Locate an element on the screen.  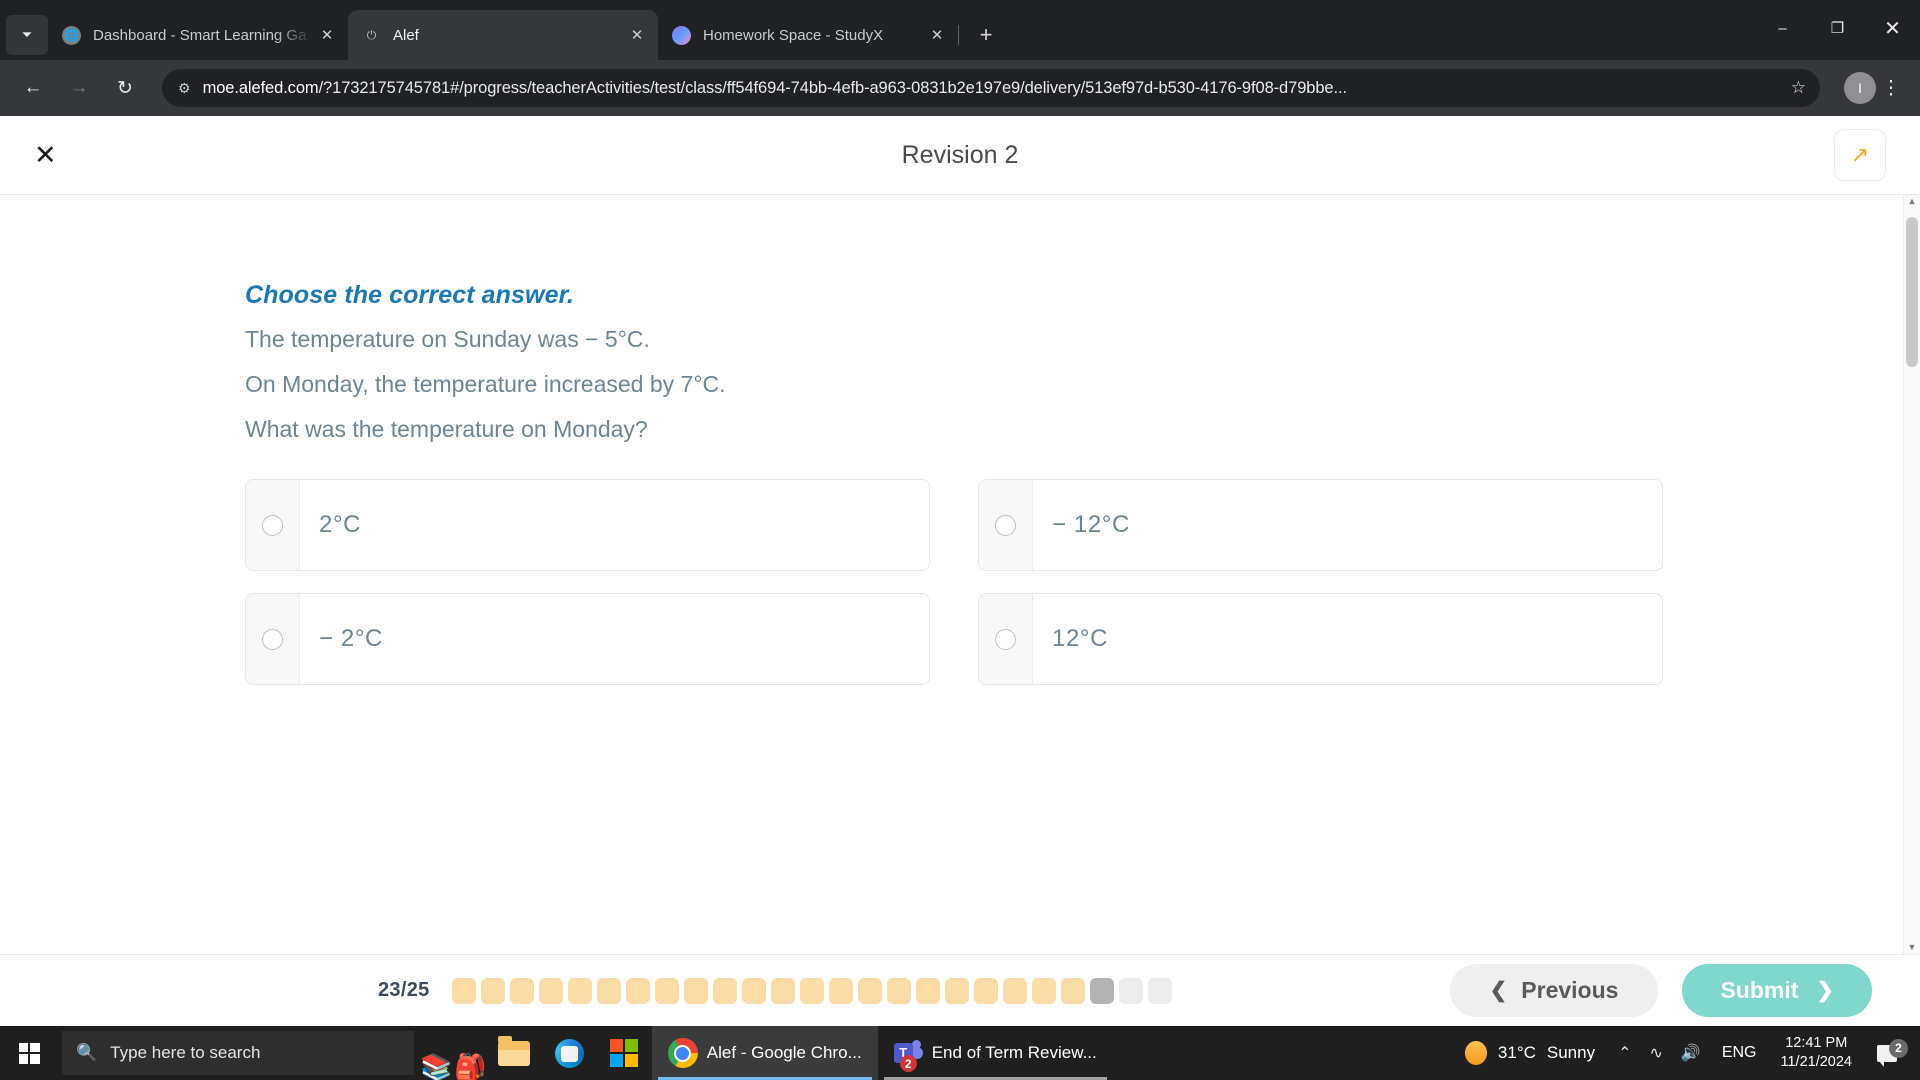
answer-option-3: 12°C is located at coordinates (1320, 639).